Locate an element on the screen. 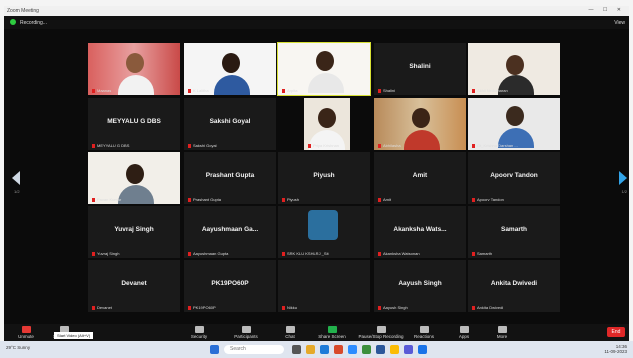 The image size is (633, 358). participants-button: Participants is located at coordinates (246, 332).